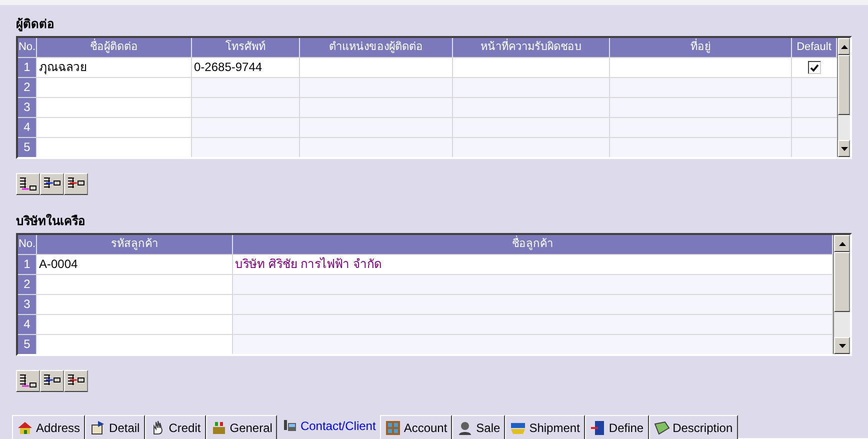  I want to click on table-cell: บริษัท ศิริชัย การไฟฟ้า จำกัด, so click(533, 264).